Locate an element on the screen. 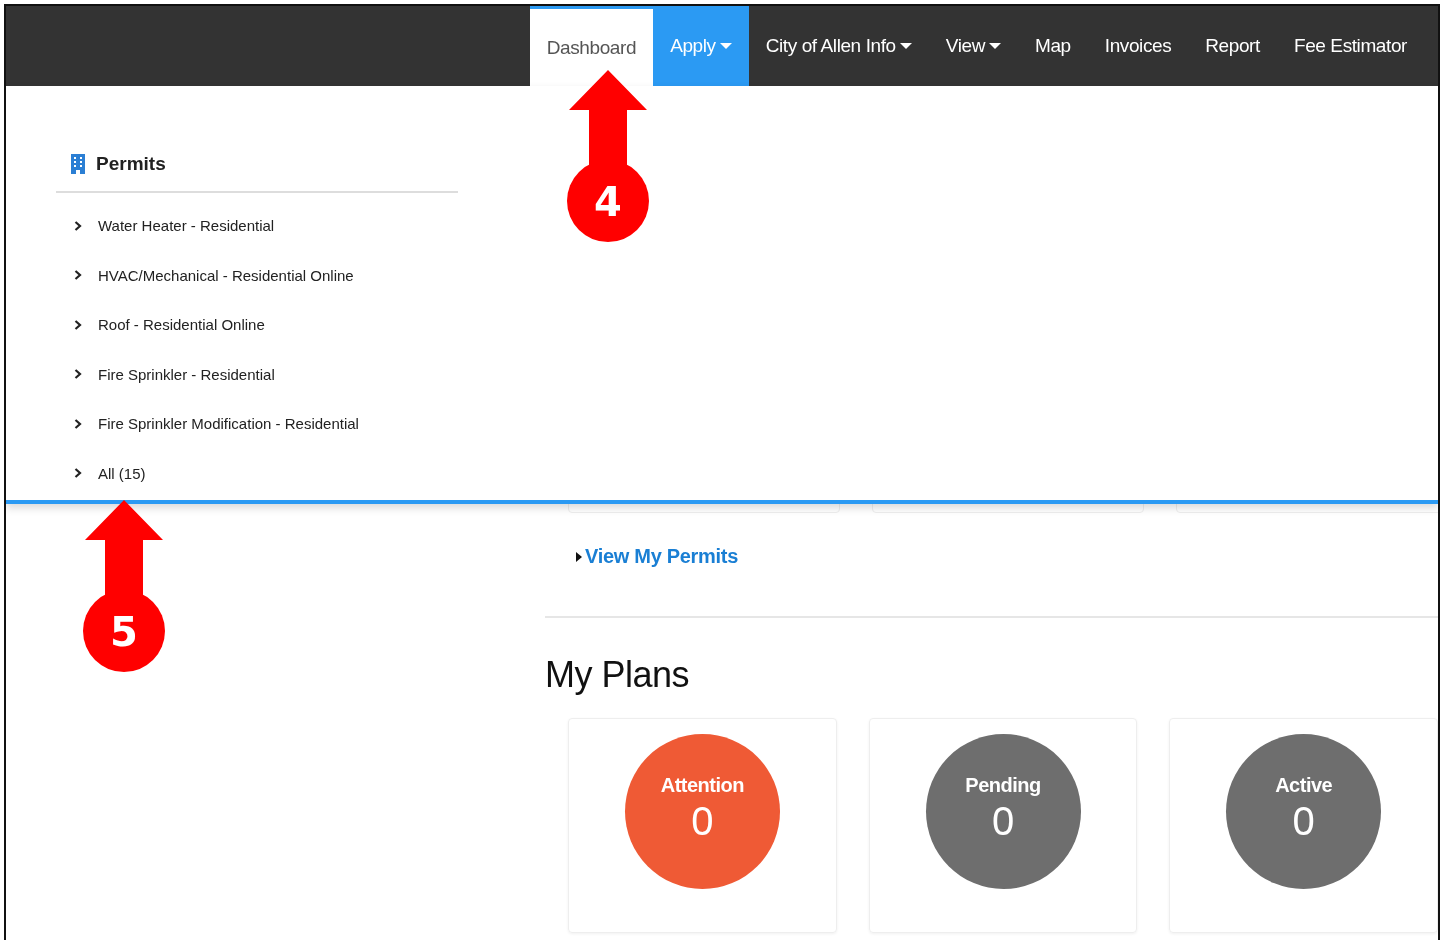 The image size is (1445, 942). section-heading: My Plans is located at coordinates (618, 675).